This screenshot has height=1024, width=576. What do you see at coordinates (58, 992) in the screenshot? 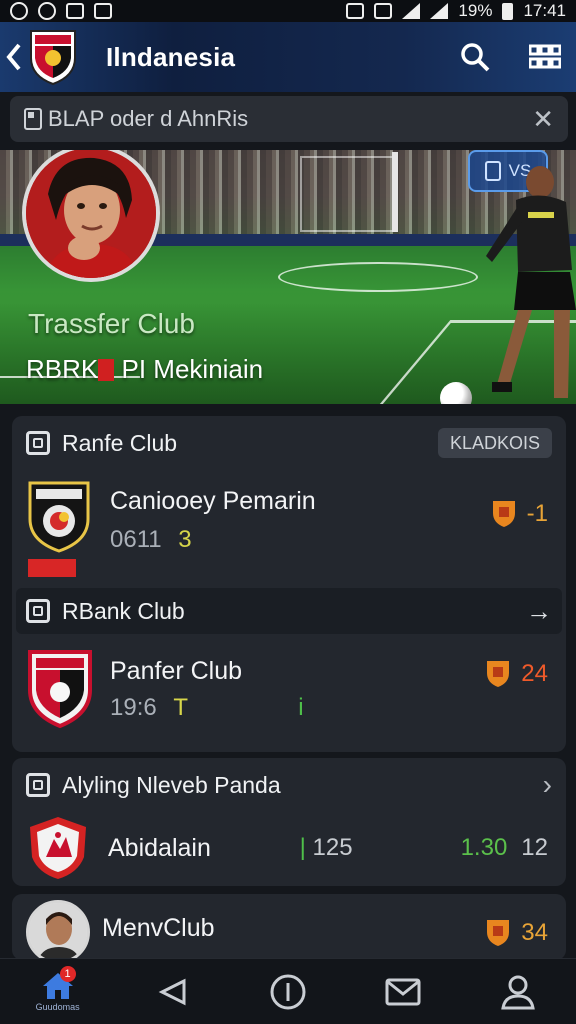
I see `nav-home: 1 Guudomas` at bounding box center [58, 992].